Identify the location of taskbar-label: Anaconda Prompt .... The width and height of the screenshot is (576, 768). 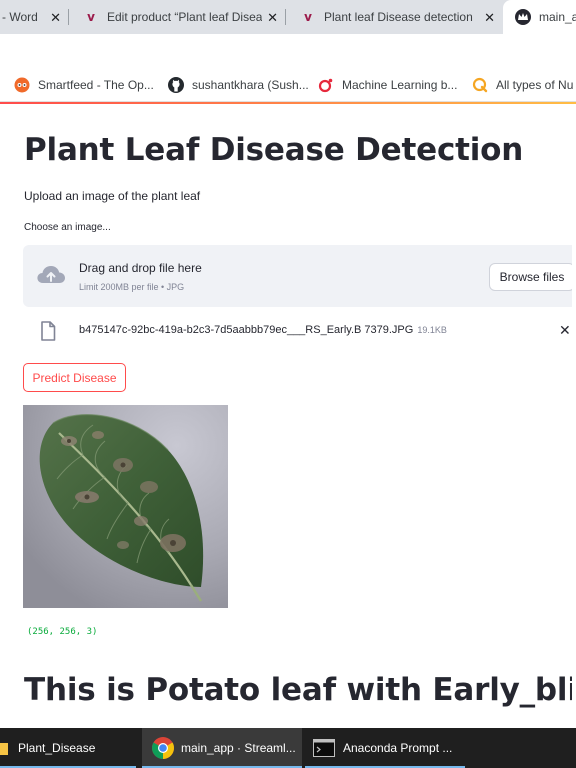
(398, 748).